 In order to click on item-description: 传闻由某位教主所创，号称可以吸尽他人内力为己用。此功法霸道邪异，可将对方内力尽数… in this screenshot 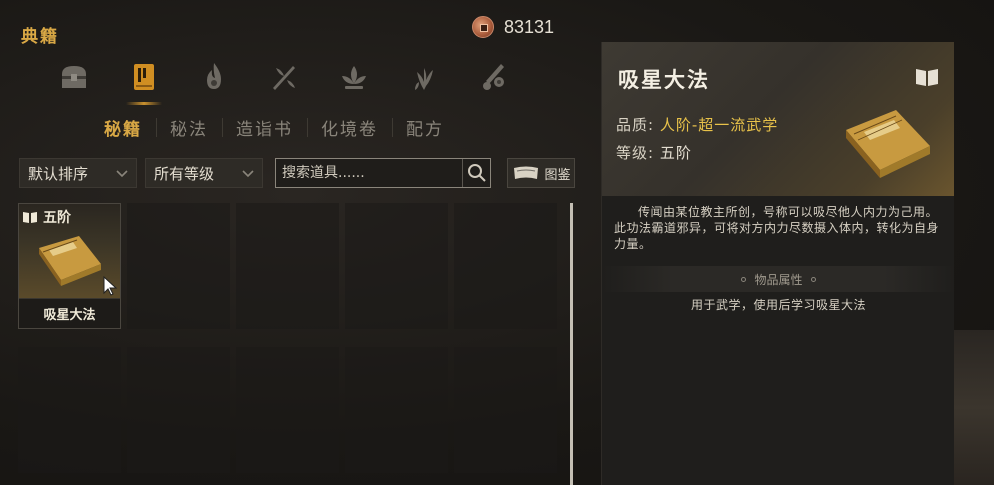, I will do `click(777, 228)`.